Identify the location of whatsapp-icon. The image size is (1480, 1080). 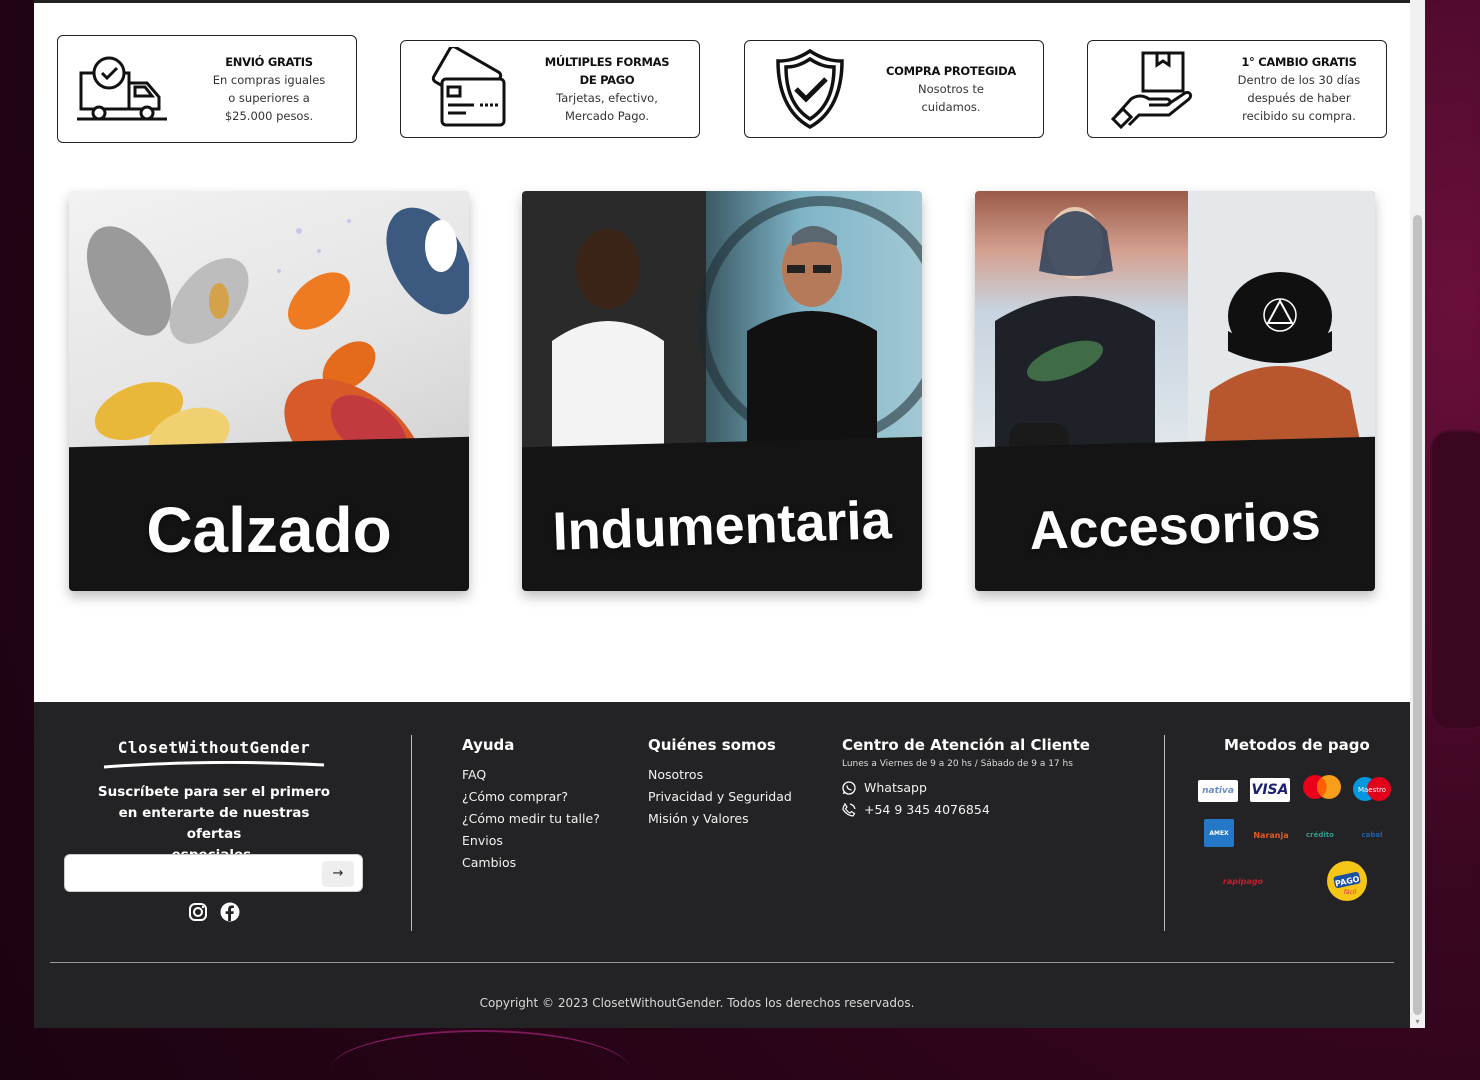
(849, 787).